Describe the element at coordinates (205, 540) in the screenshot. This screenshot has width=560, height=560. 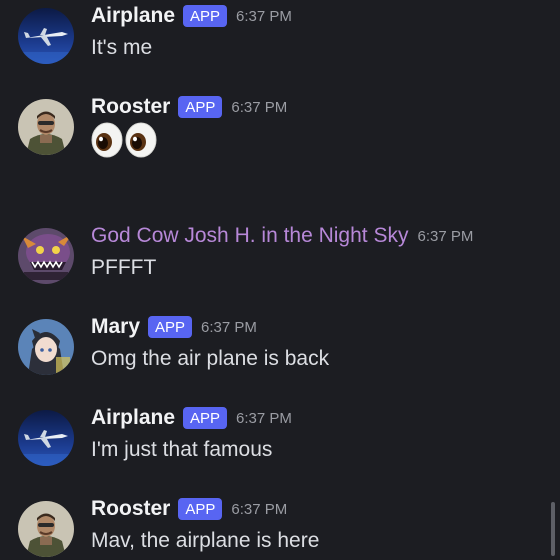
I see `message-text: Mav, the airplane is here` at that location.